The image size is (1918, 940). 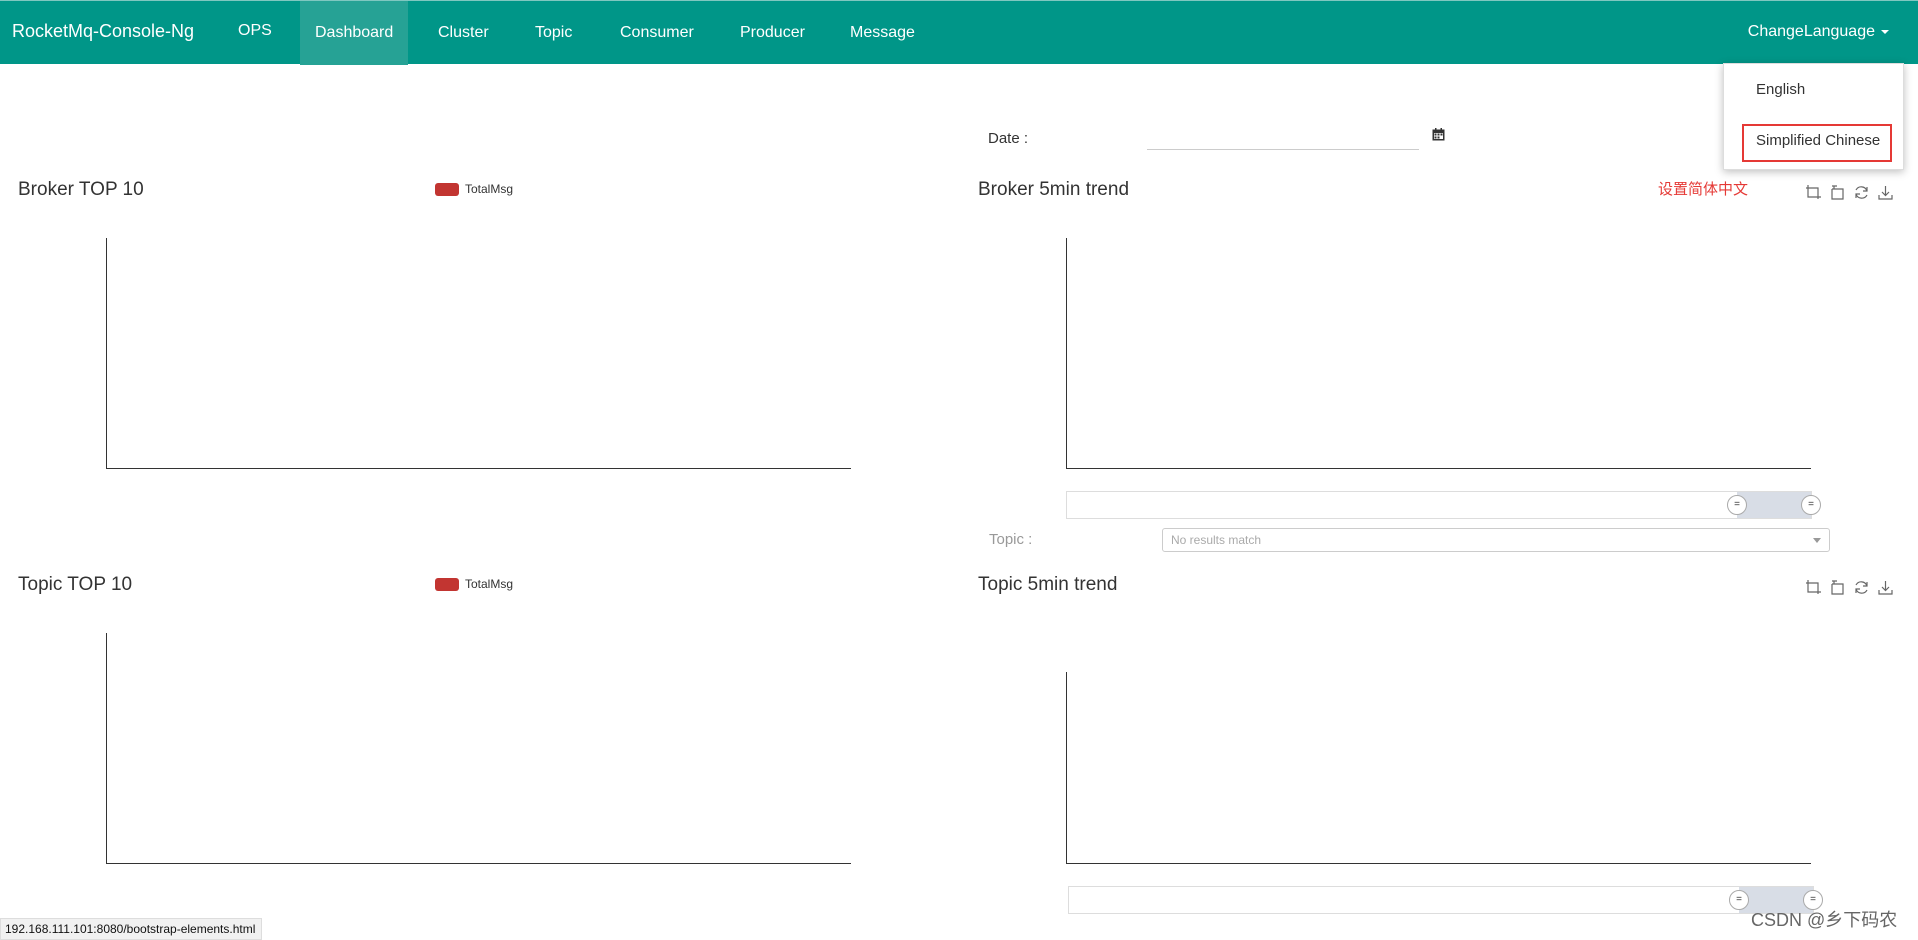 I want to click on topic-top-chart-title: Topic TOP 10, so click(x=75, y=584).